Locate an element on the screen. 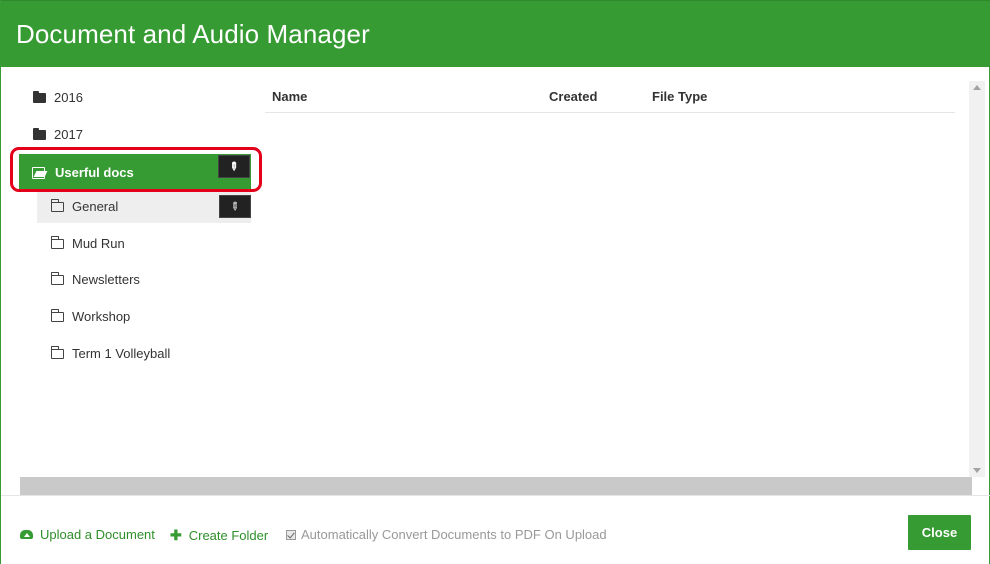 The width and height of the screenshot is (990, 564). horizontal-scrollbar is located at coordinates (496, 486).